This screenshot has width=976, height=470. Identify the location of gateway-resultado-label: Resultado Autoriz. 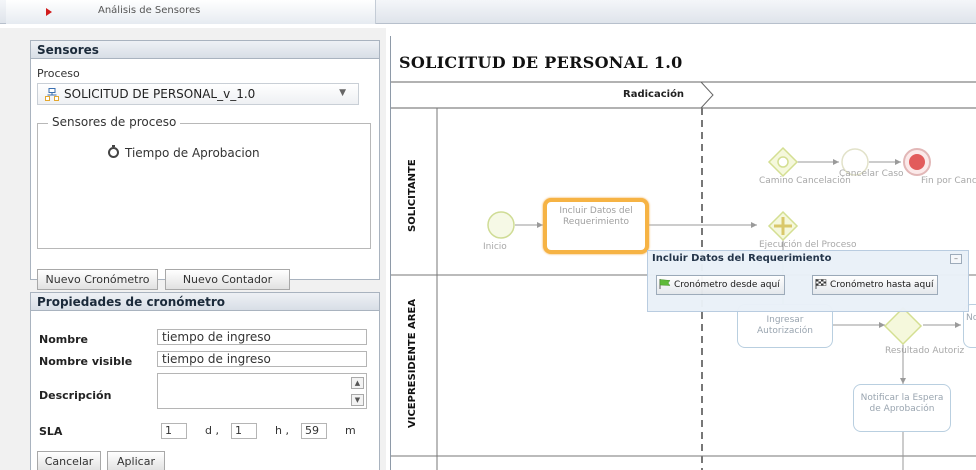
(925, 351).